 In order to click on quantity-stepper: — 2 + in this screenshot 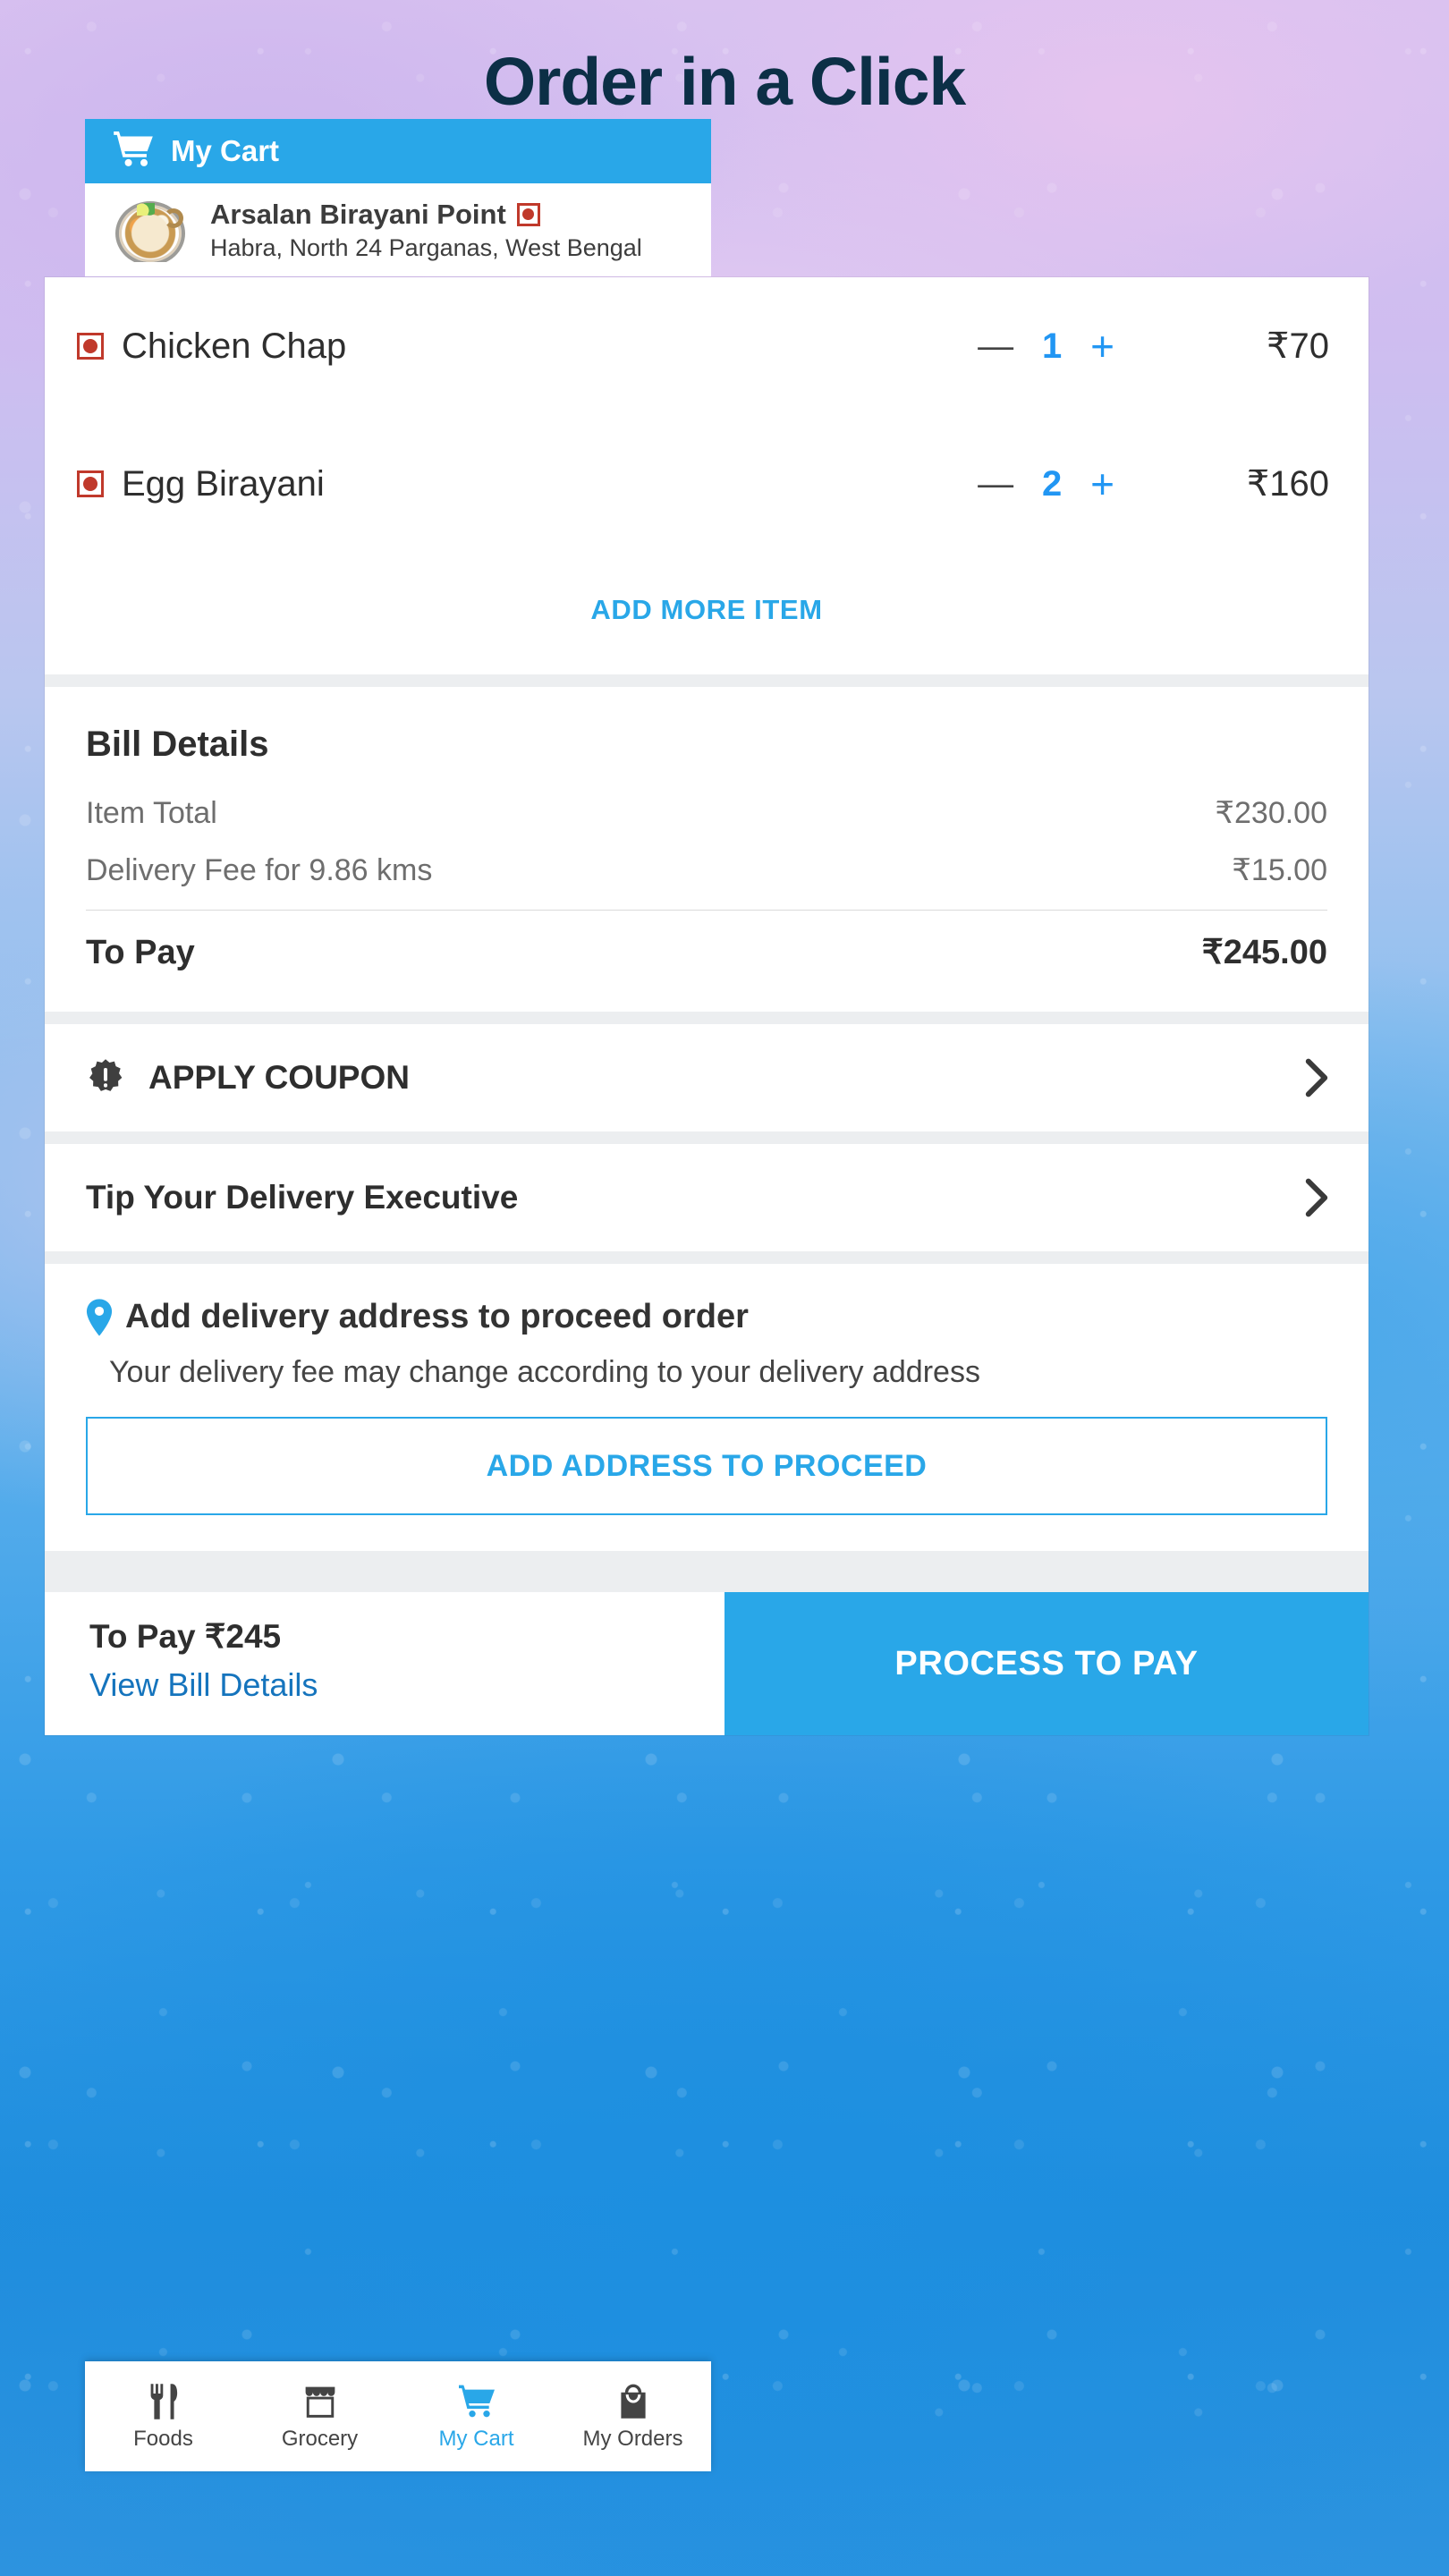, I will do `click(1046, 483)`.